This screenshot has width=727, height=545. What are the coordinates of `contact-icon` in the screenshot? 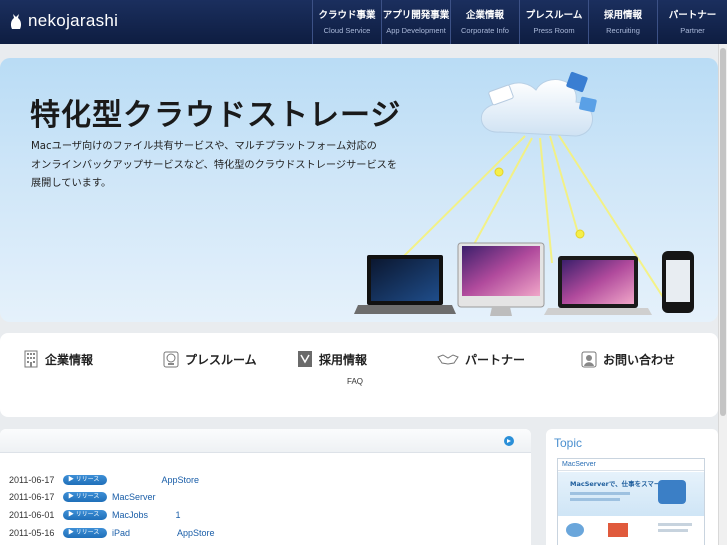 It's located at (589, 359).